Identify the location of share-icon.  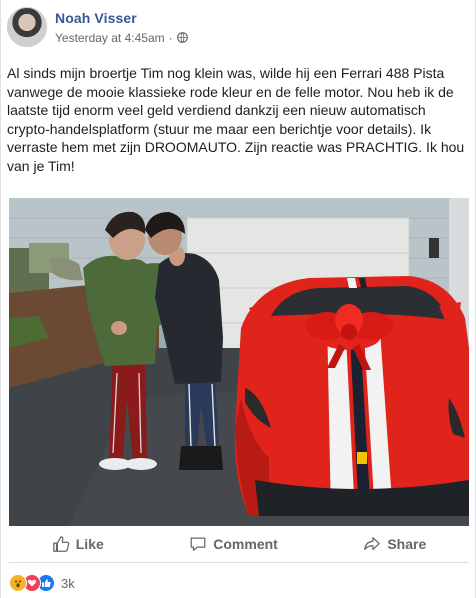
(372, 544).